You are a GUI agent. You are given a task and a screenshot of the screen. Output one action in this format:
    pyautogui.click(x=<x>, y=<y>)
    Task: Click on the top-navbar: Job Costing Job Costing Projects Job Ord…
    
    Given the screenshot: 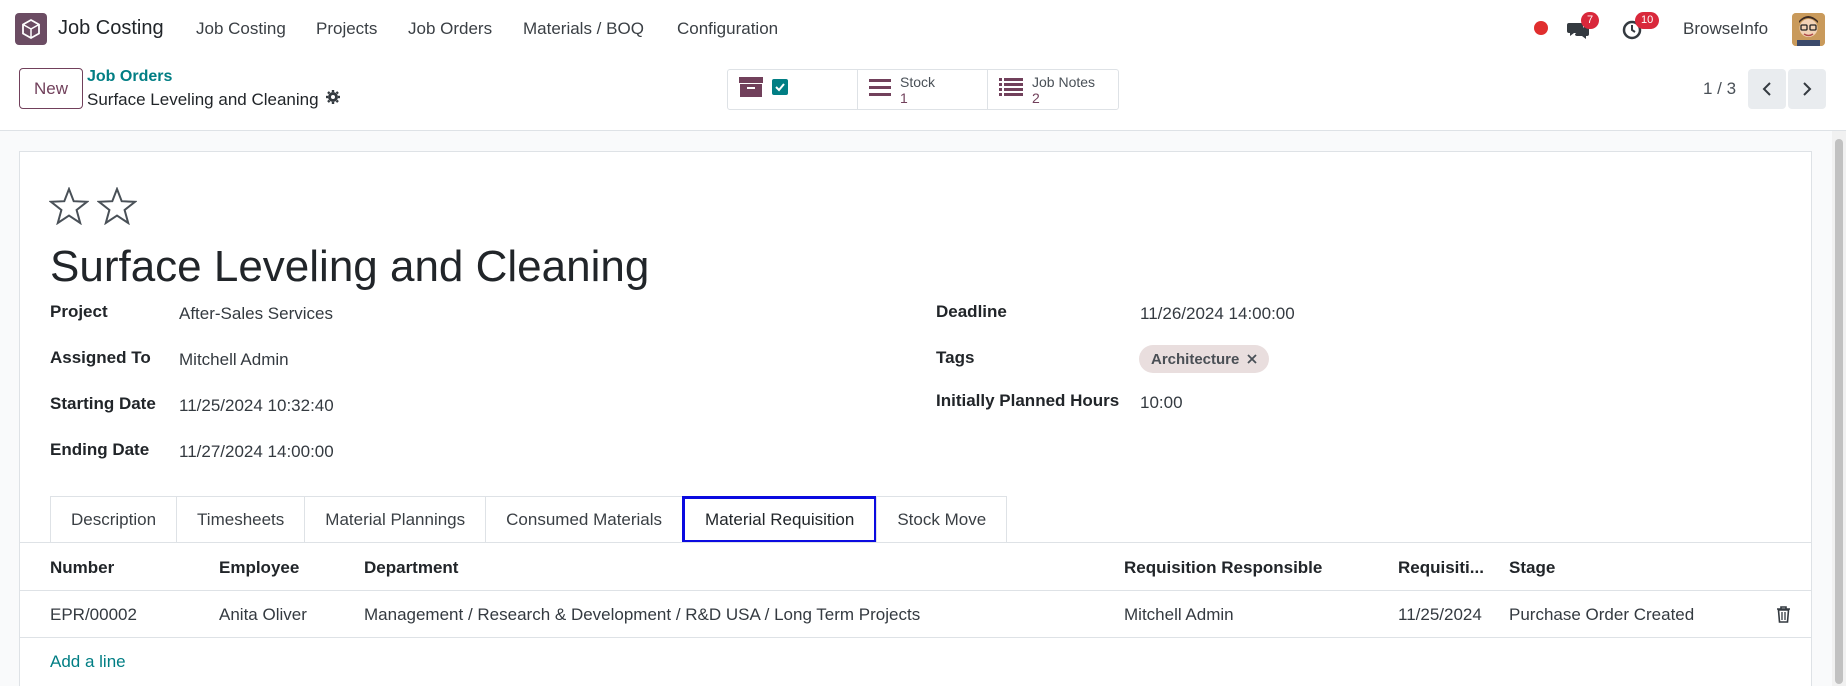 What is the action you would take?
    pyautogui.click(x=923, y=28)
    